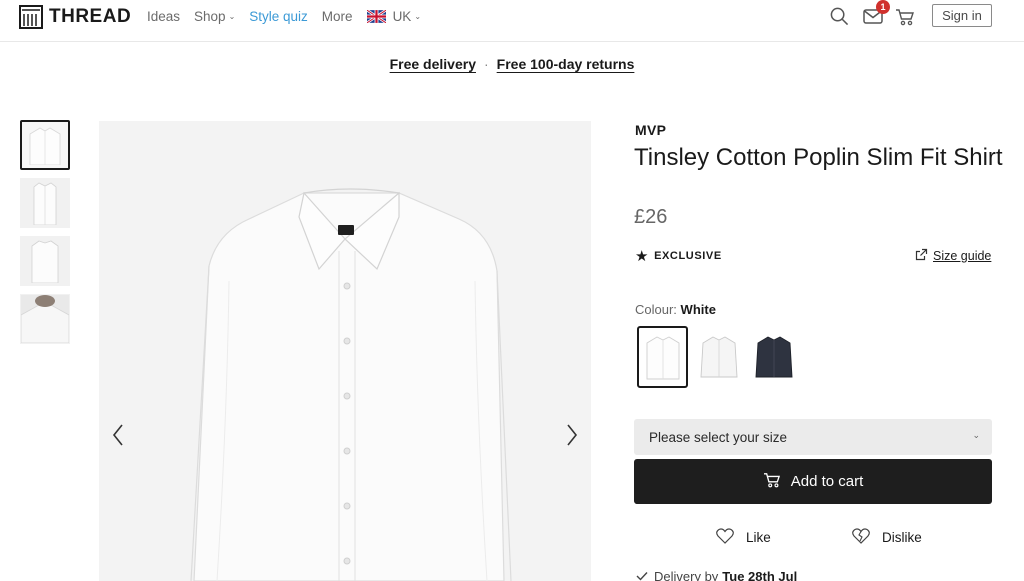 Image resolution: width=1024 pixels, height=581 pixels. I want to click on search-icon, so click(839, 19).